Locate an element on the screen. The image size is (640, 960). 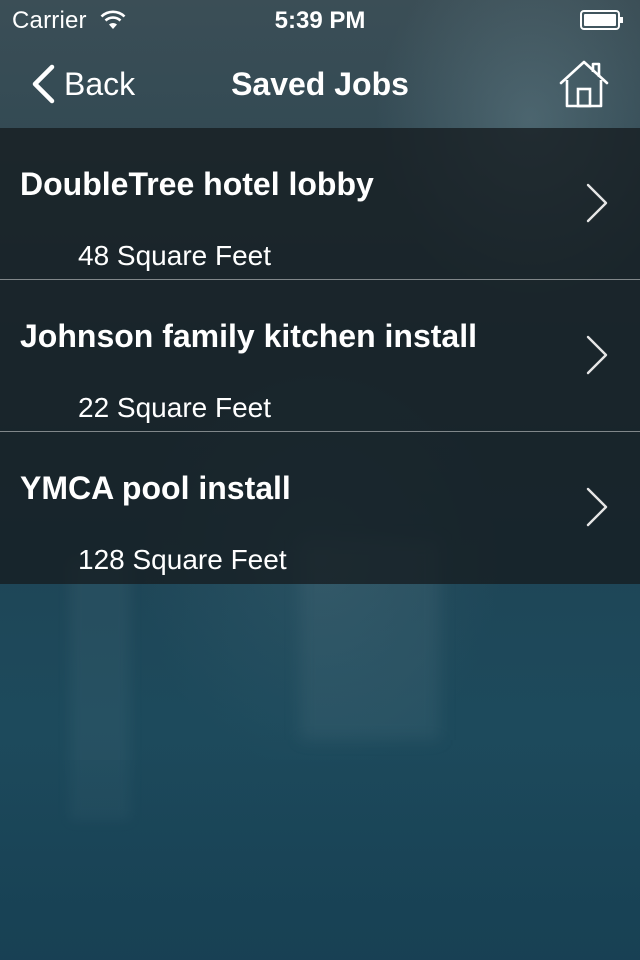
job-size: 128 Square Feet is located at coordinates (182, 559).